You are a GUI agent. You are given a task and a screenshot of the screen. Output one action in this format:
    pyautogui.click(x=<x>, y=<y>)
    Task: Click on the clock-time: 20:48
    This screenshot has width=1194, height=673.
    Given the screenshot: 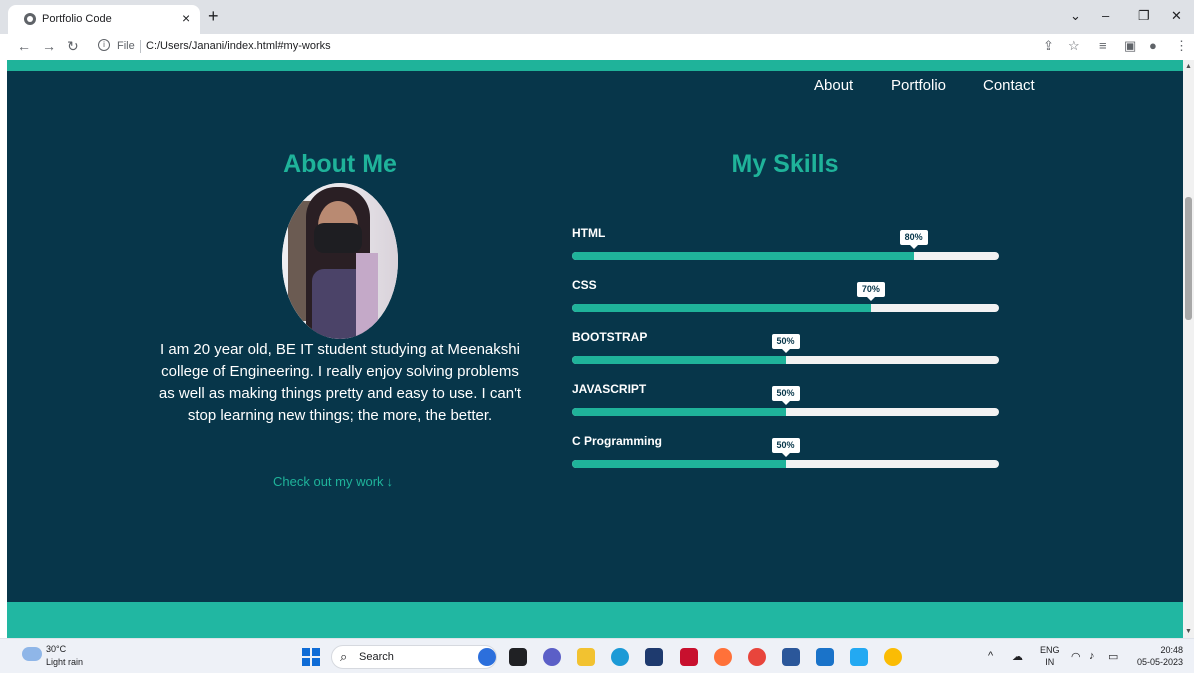 What is the action you would take?
    pyautogui.click(x=1171, y=650)
    